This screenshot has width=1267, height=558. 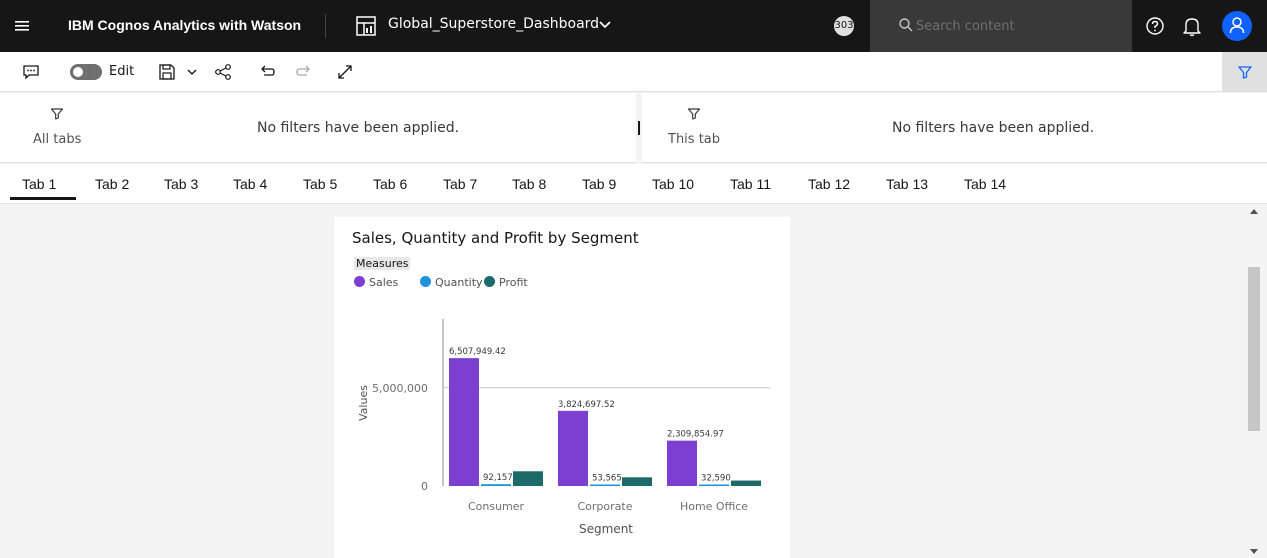 I want to click on tab-5: Tab 5, so click(x=320, y=184).